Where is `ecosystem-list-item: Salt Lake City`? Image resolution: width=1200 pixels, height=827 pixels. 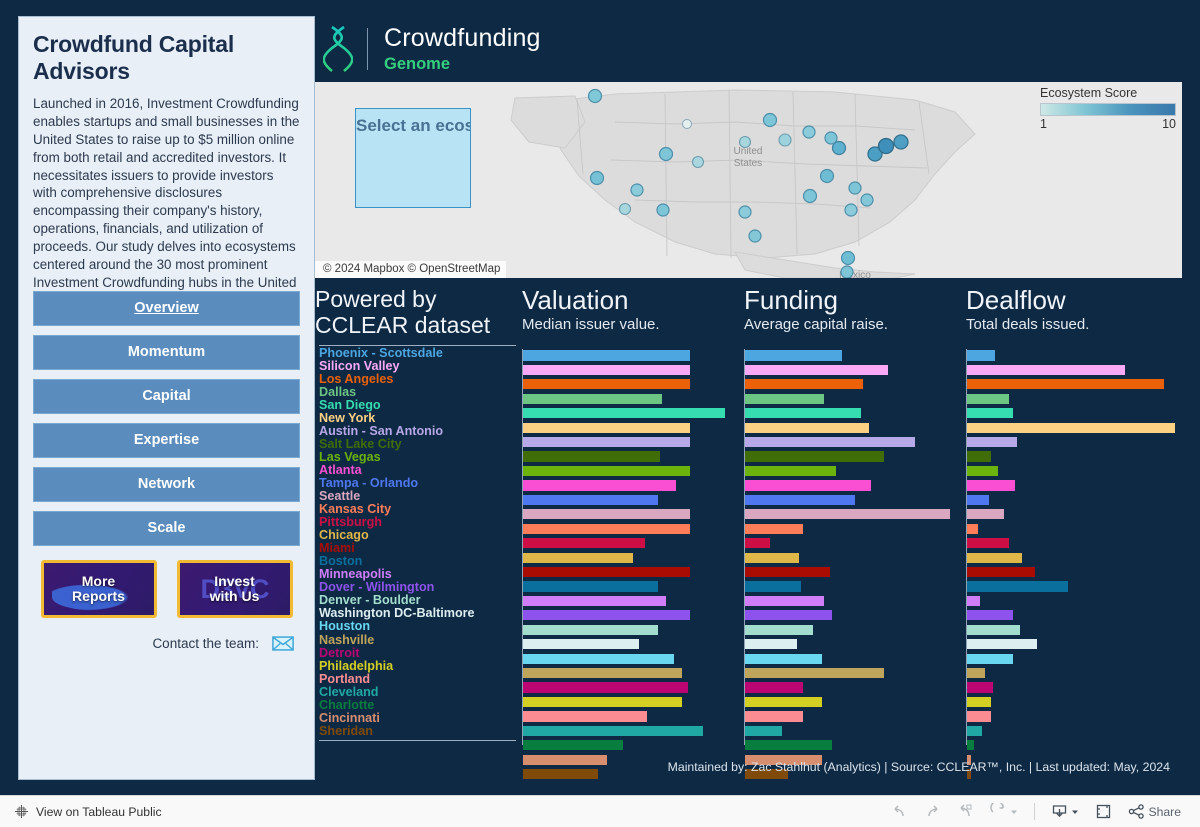
ecosystem-list-item: Salt Lake City is located at coordinates (417, 444).